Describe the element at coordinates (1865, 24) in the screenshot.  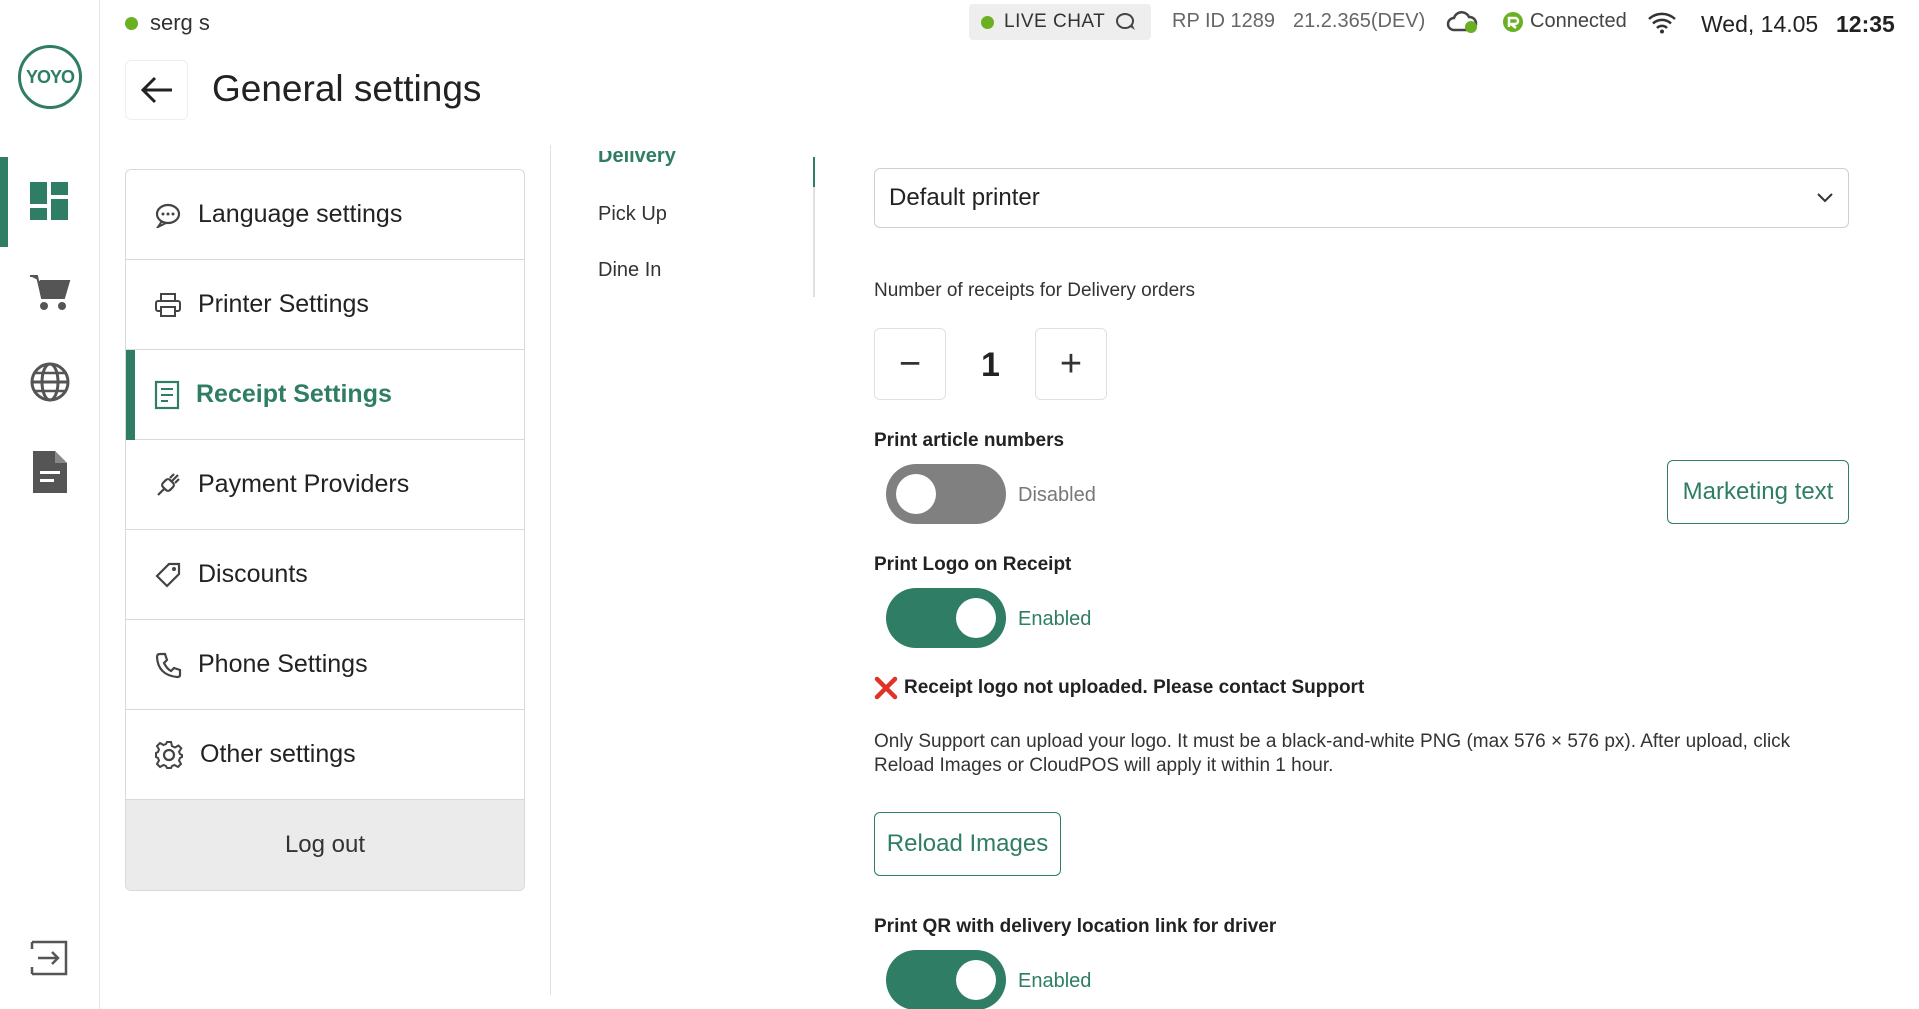
I see `status-time: 12:35` at that location.